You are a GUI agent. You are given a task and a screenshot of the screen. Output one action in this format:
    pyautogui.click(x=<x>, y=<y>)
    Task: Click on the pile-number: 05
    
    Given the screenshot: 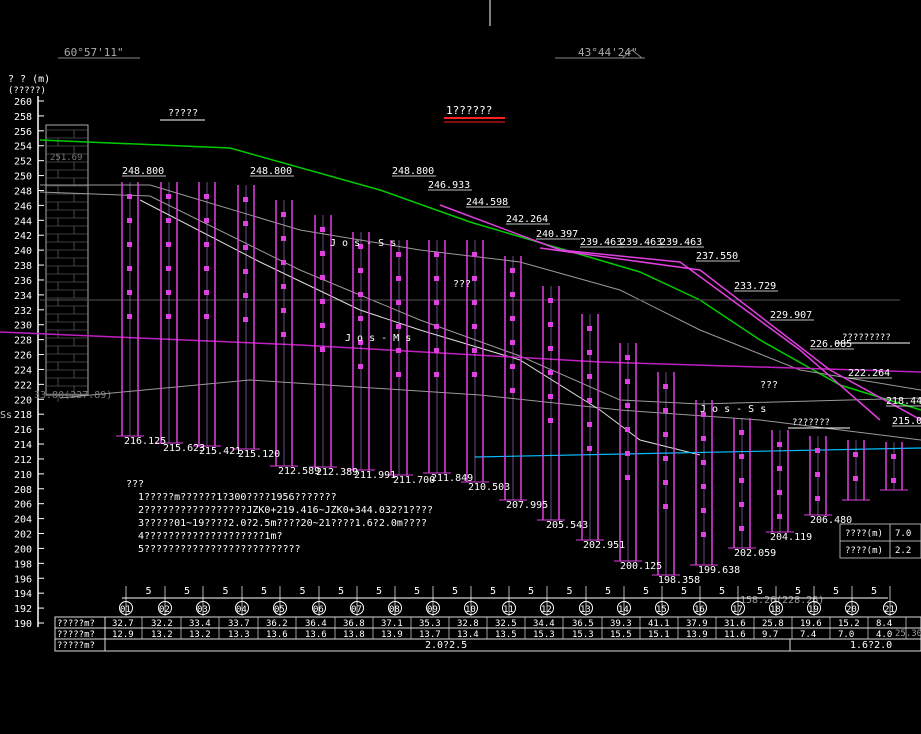 What is the action you would take?
    pyautogui.click(x=279, y=610)
    